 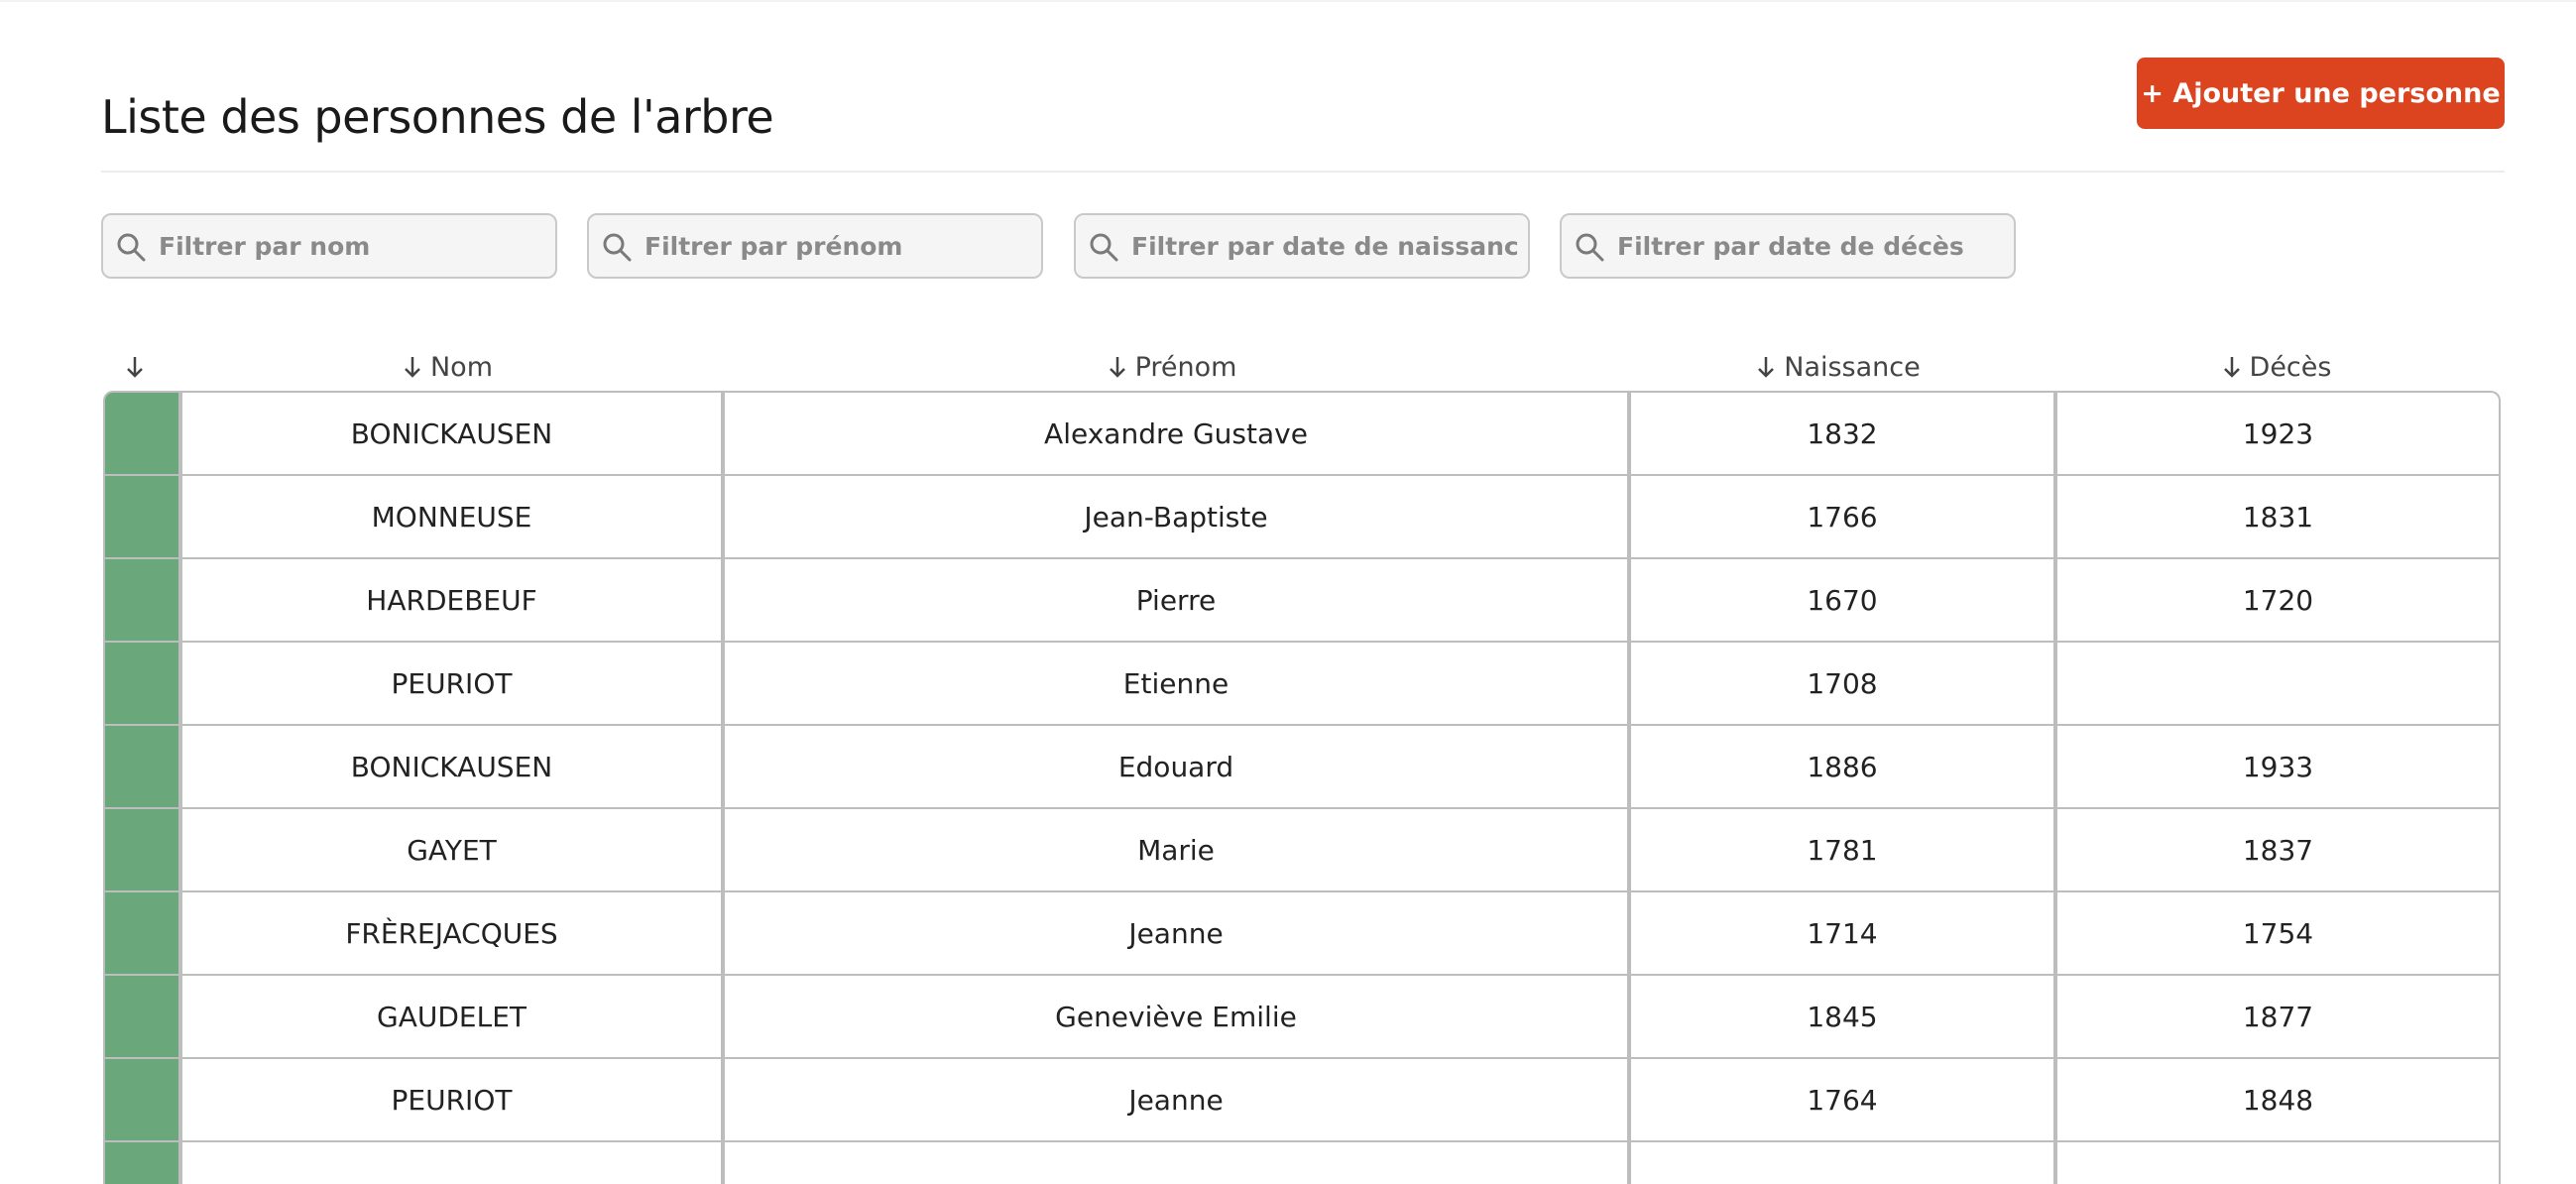 What do you see at coordinates (2278, 850) in the screenshot?
I see `cell-deces: 1837` at bounding box center [2278, 850].